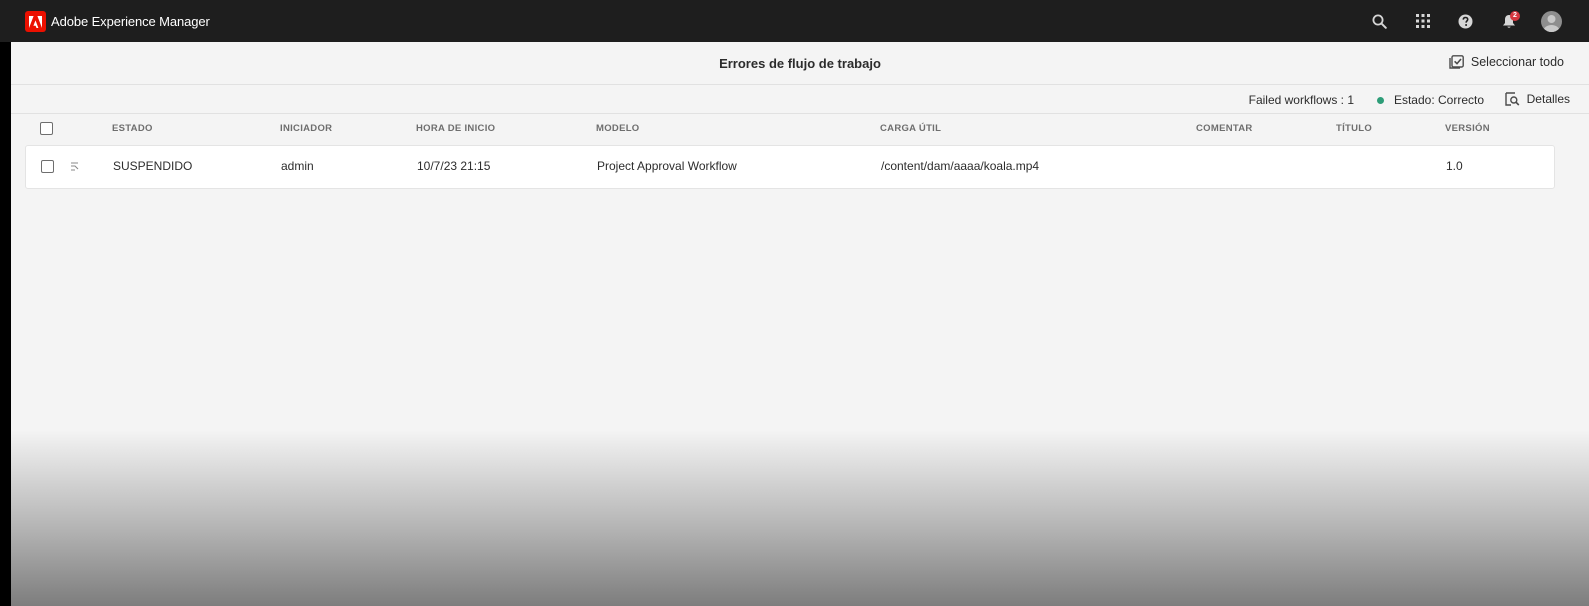 This screenshot has width=1589, height=606. What do you see at coordinates (1548, 99) in the screenshot?
I see `details-label: Detalles` at bounding box center [1548, 99].